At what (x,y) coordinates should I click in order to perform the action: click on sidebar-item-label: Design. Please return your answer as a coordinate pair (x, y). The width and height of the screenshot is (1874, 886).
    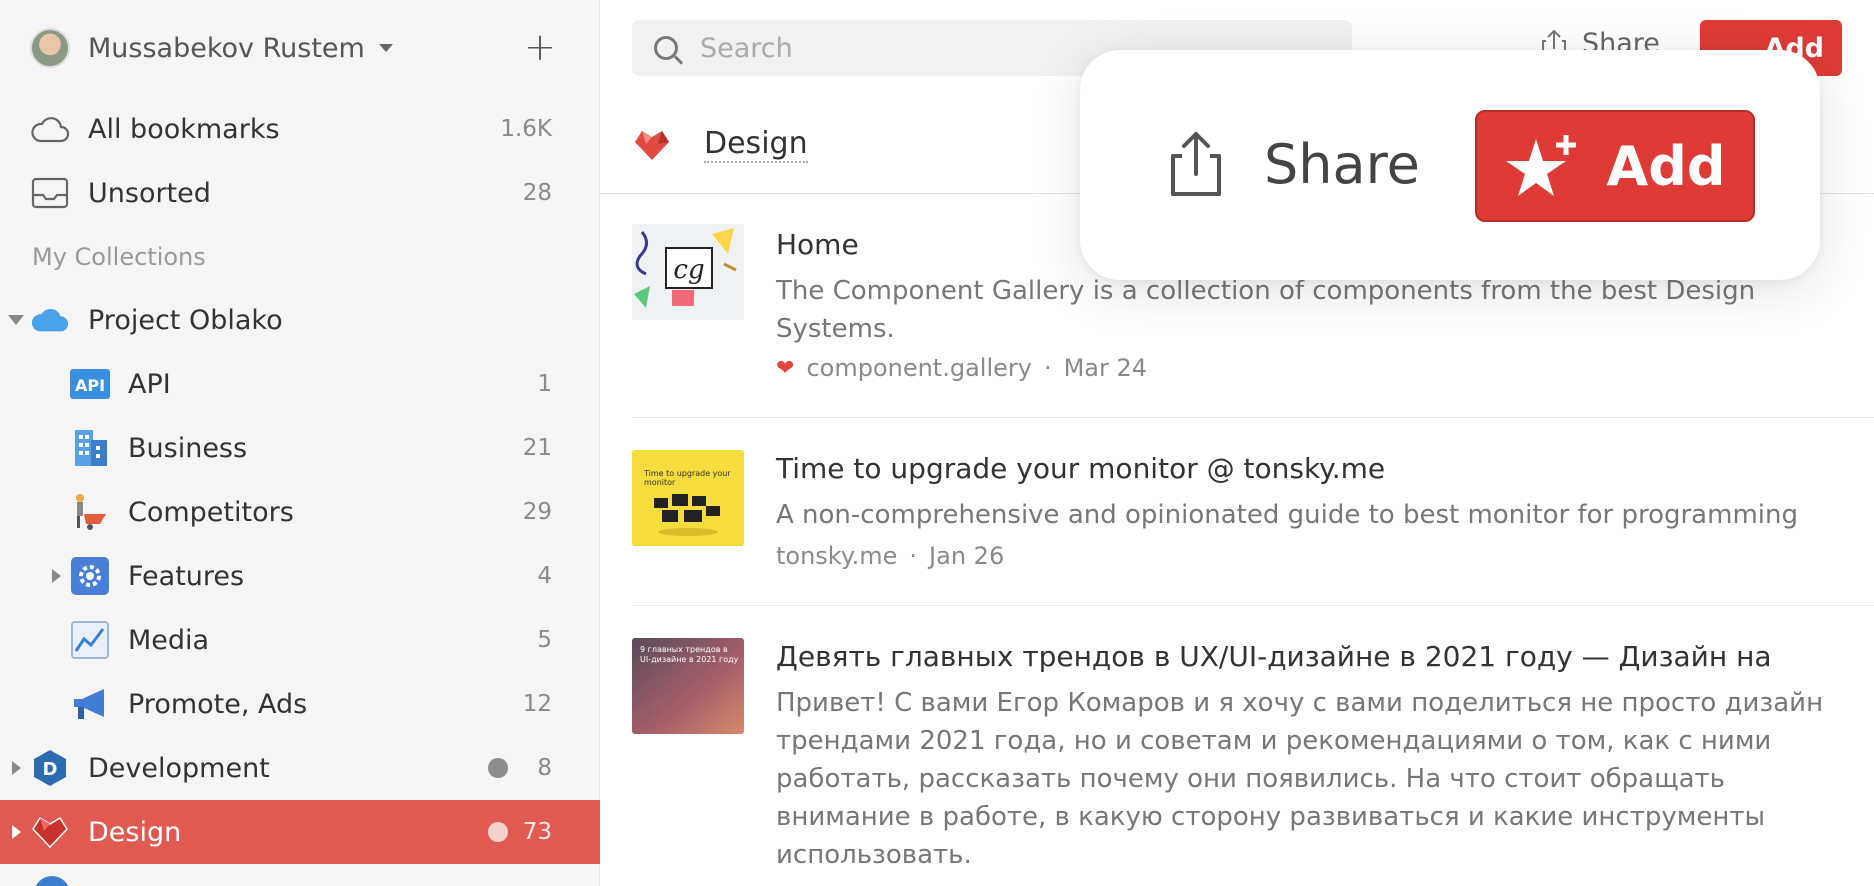
    Looking at the image, I should click on (135, 832).